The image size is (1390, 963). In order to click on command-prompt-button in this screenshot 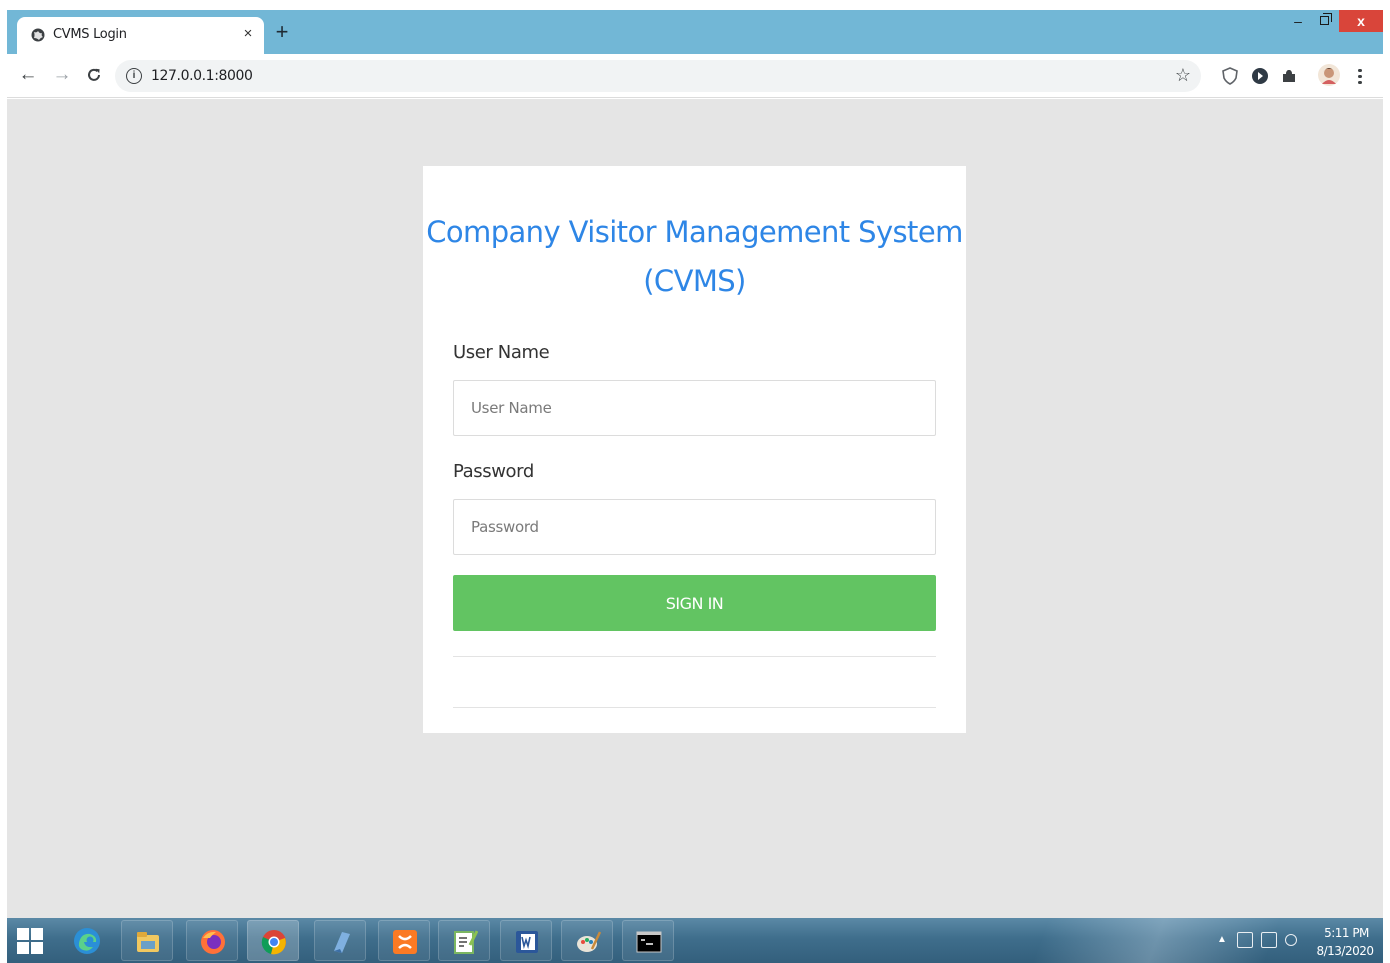, I will do `click(648, 940)`.